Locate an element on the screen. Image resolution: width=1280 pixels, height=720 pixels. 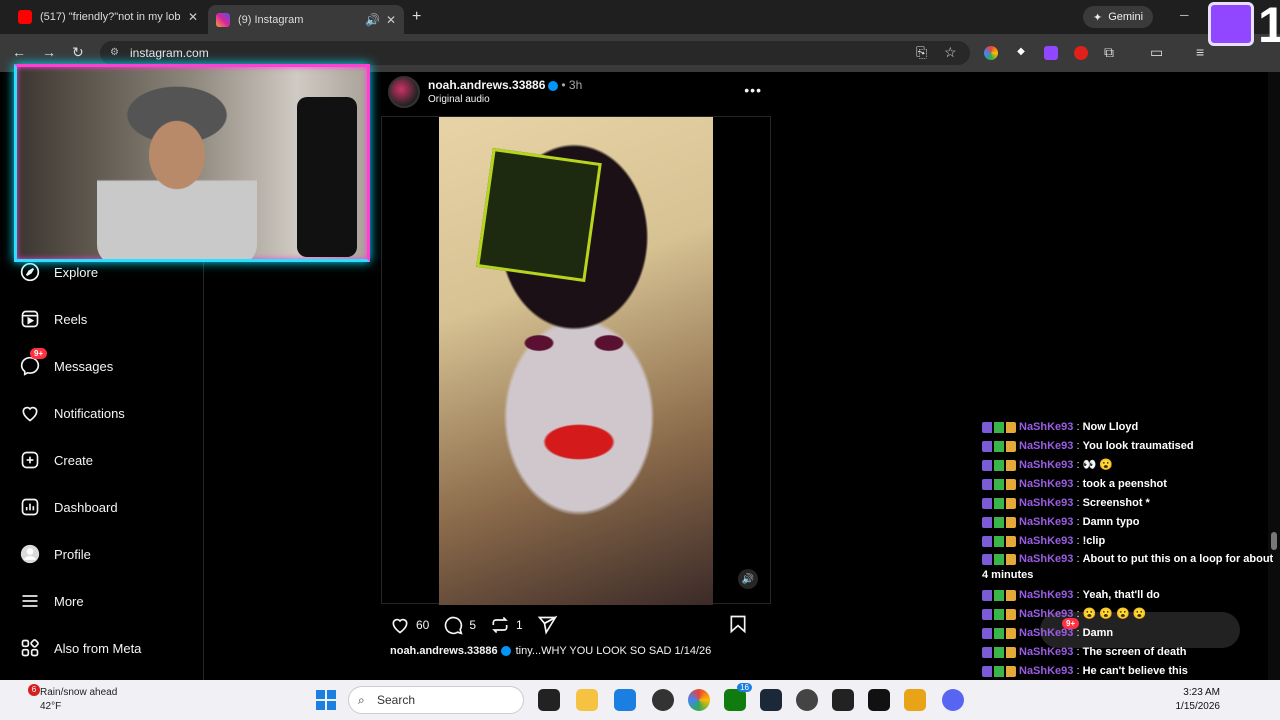
install-app-icon: ⎘ is located at coordinates (921, 52).